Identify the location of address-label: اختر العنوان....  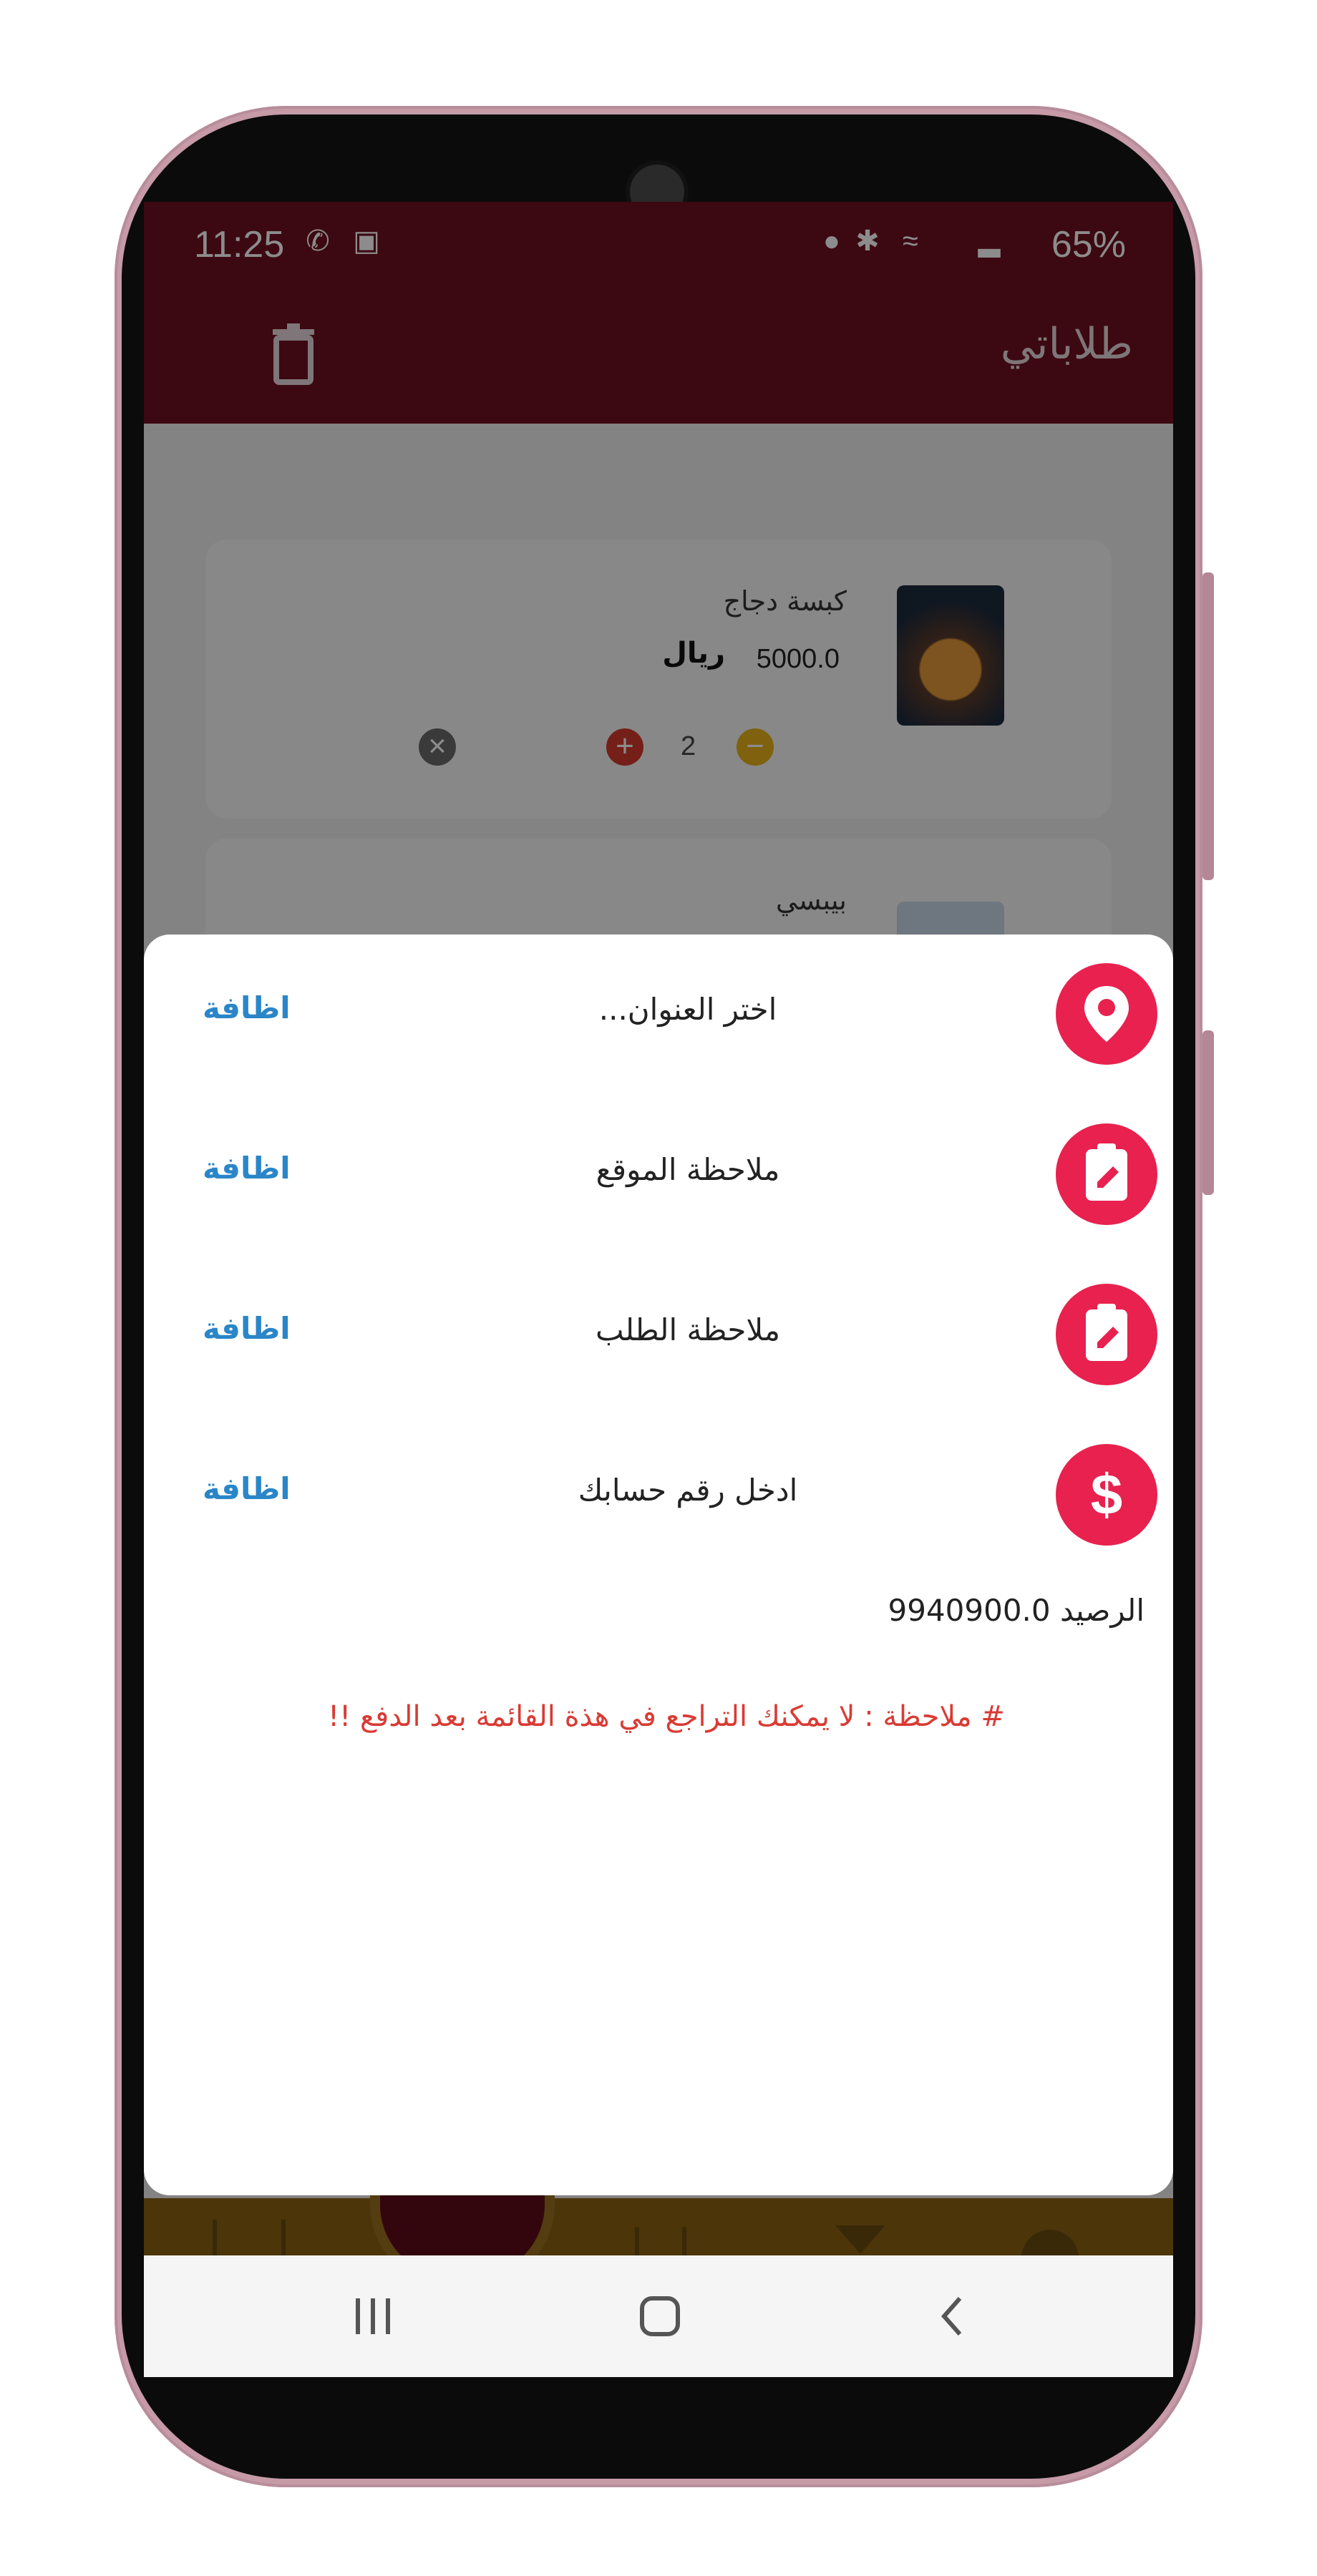
(687, 1009).